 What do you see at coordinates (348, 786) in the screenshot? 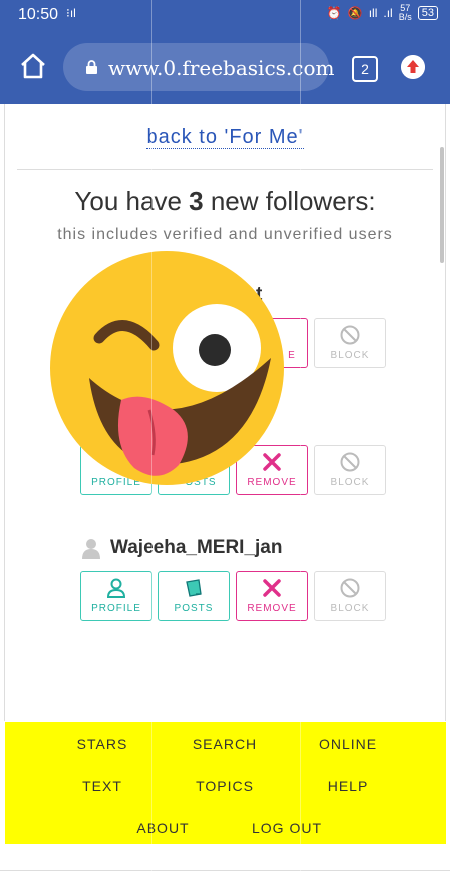
I see `footer-link-help: HELP` at bounding box center [348, 786].